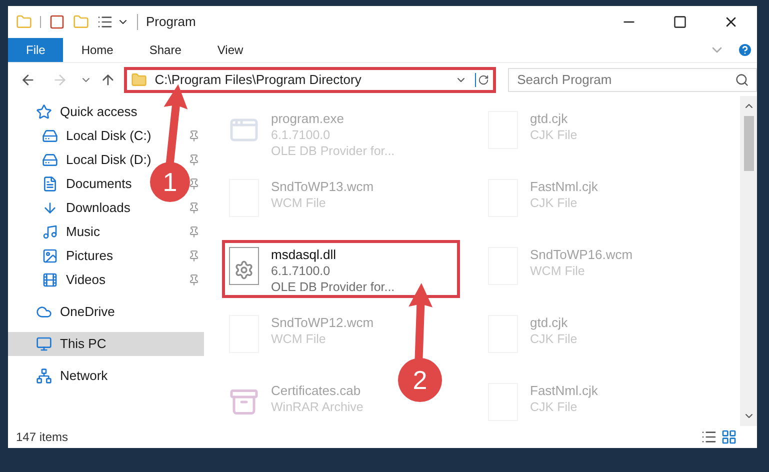 This screenshot has width=769, height=472. What do you see at coordinates (482, 79) in the screenshot?
I see `refresh-button` at bounding box center [482, 79].